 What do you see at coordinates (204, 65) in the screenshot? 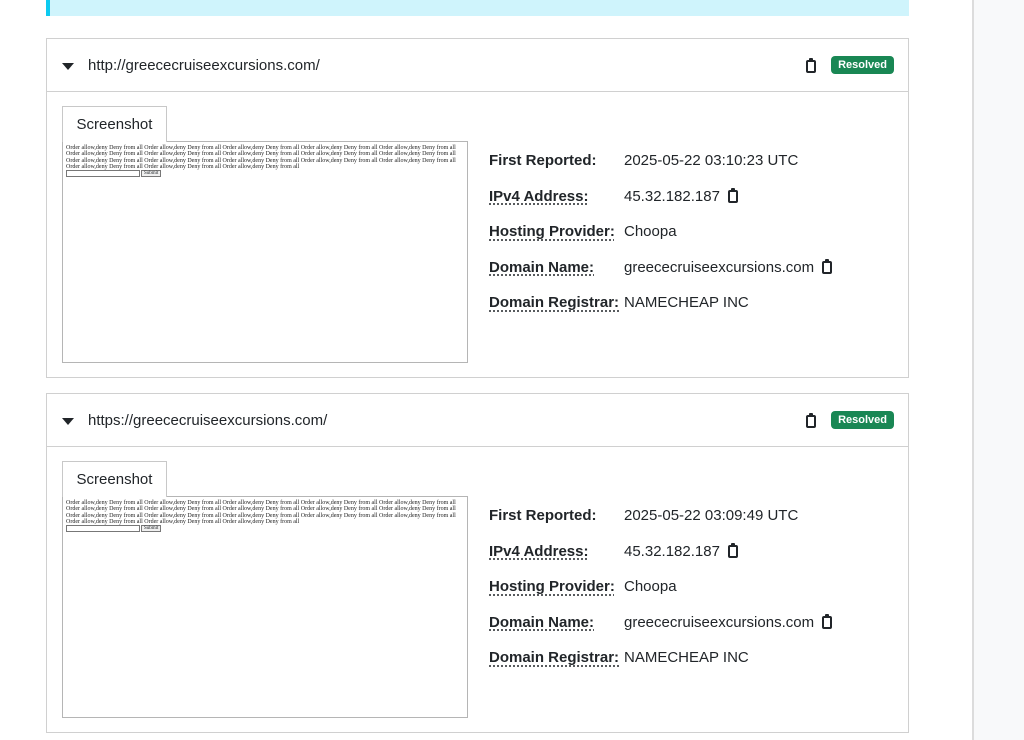
I see `card-url: http://greececruiseexcursions.com/` at bounding box center [204, 65].